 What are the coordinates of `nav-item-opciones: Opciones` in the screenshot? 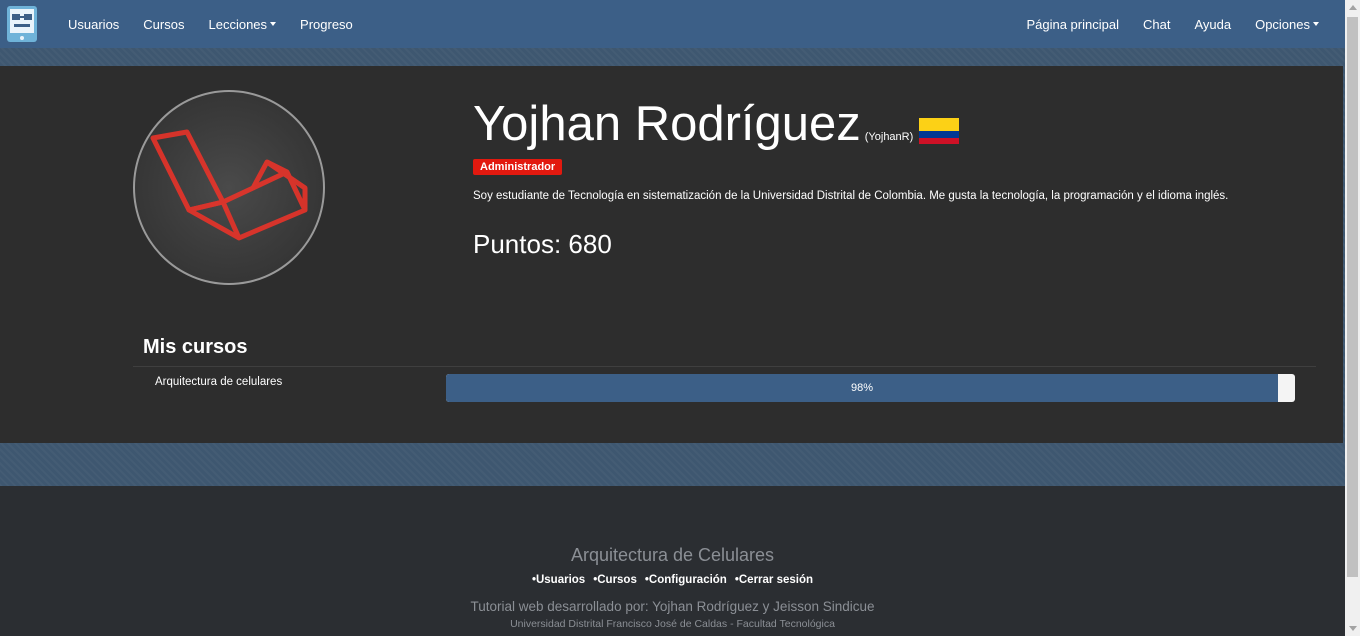 It's located at (1287, 24).